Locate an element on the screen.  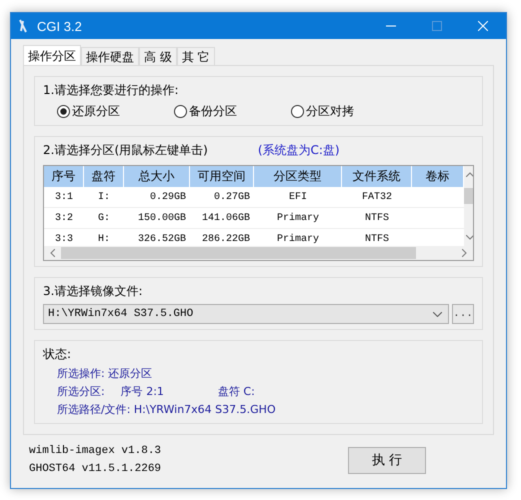
radio-button: 还原分区 is located at coordinates (115, 111).